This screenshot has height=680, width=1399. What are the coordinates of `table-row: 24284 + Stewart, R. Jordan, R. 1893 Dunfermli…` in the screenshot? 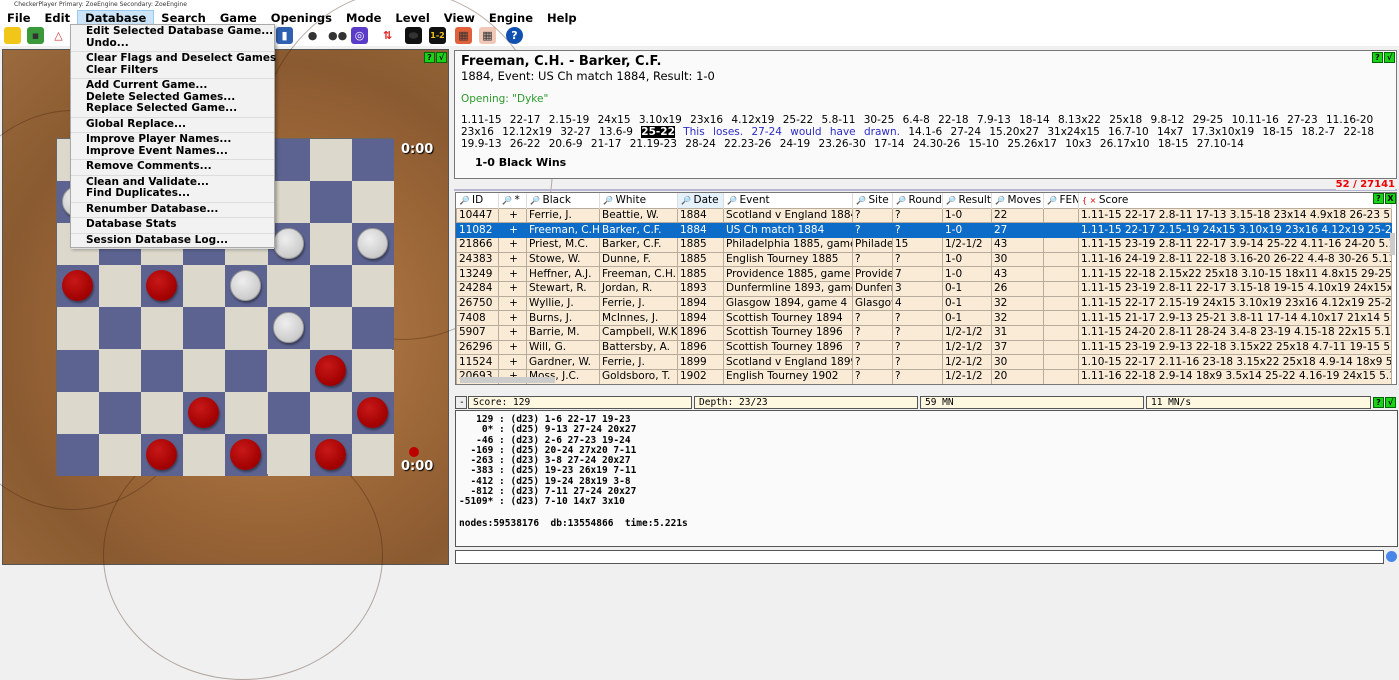 It's located at (924, 288).